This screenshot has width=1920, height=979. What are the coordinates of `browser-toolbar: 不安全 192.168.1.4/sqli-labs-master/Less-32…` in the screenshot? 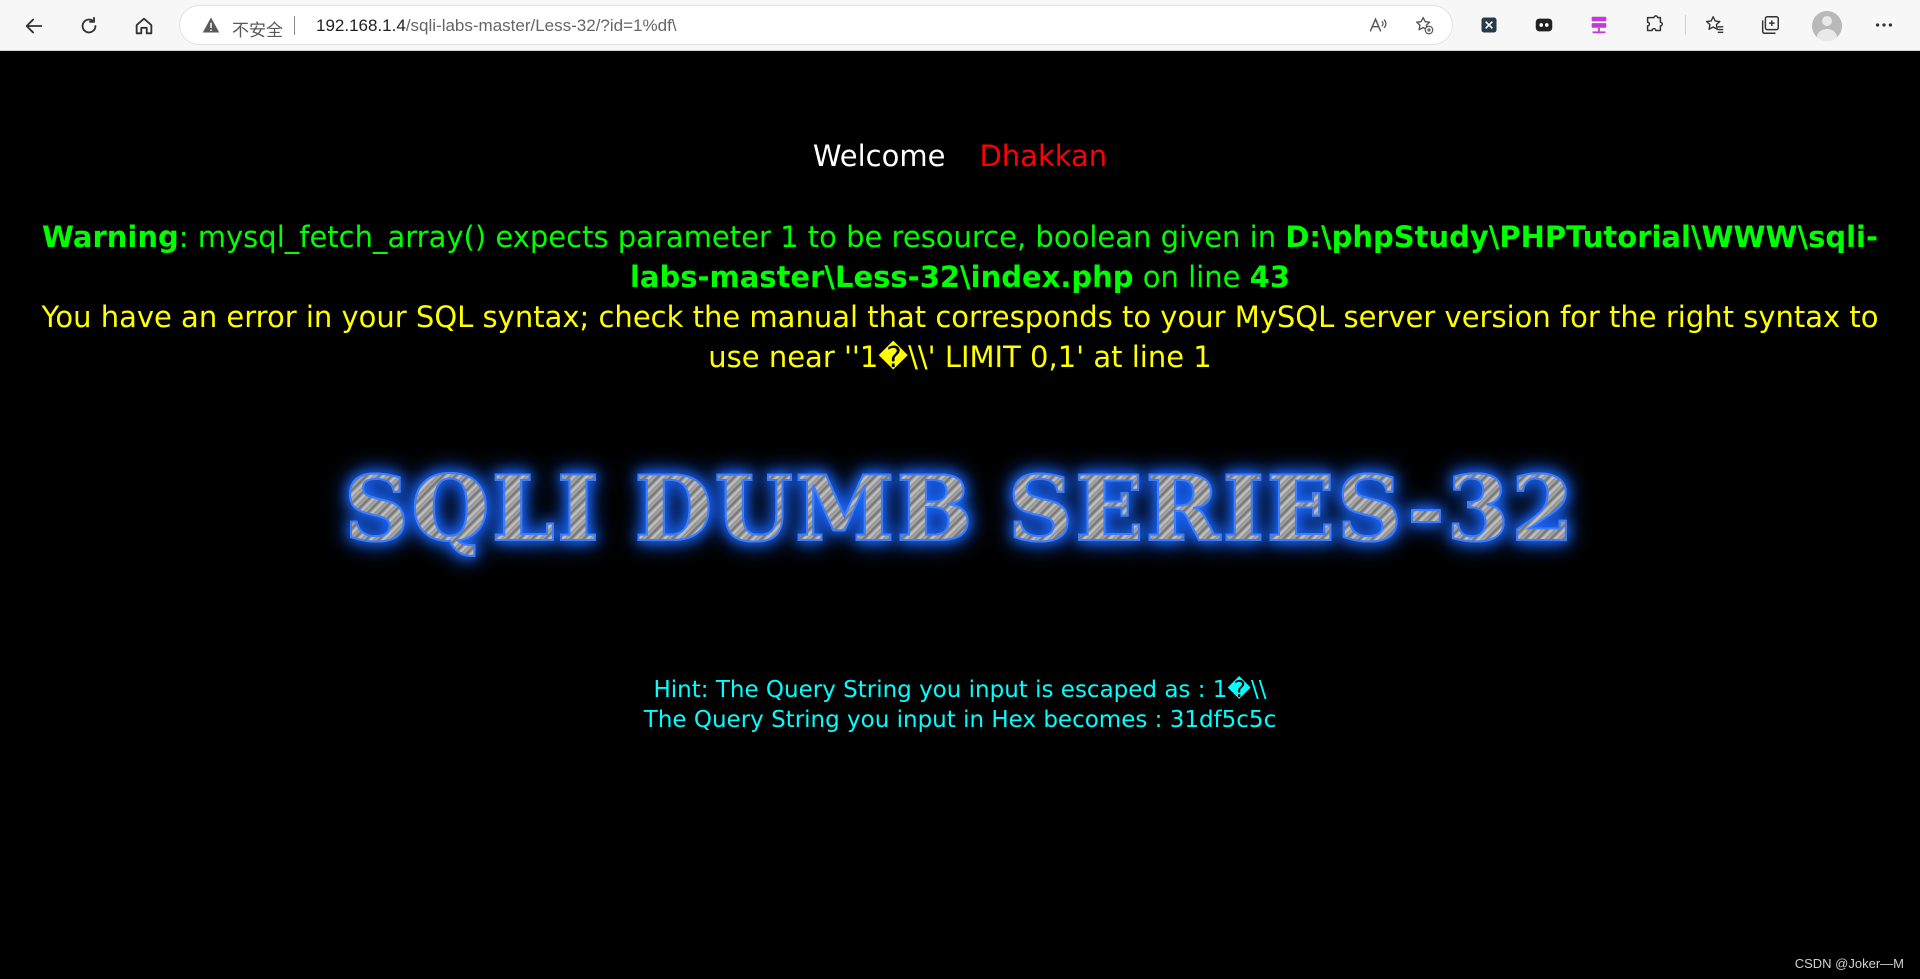 It's located at (960, 25).